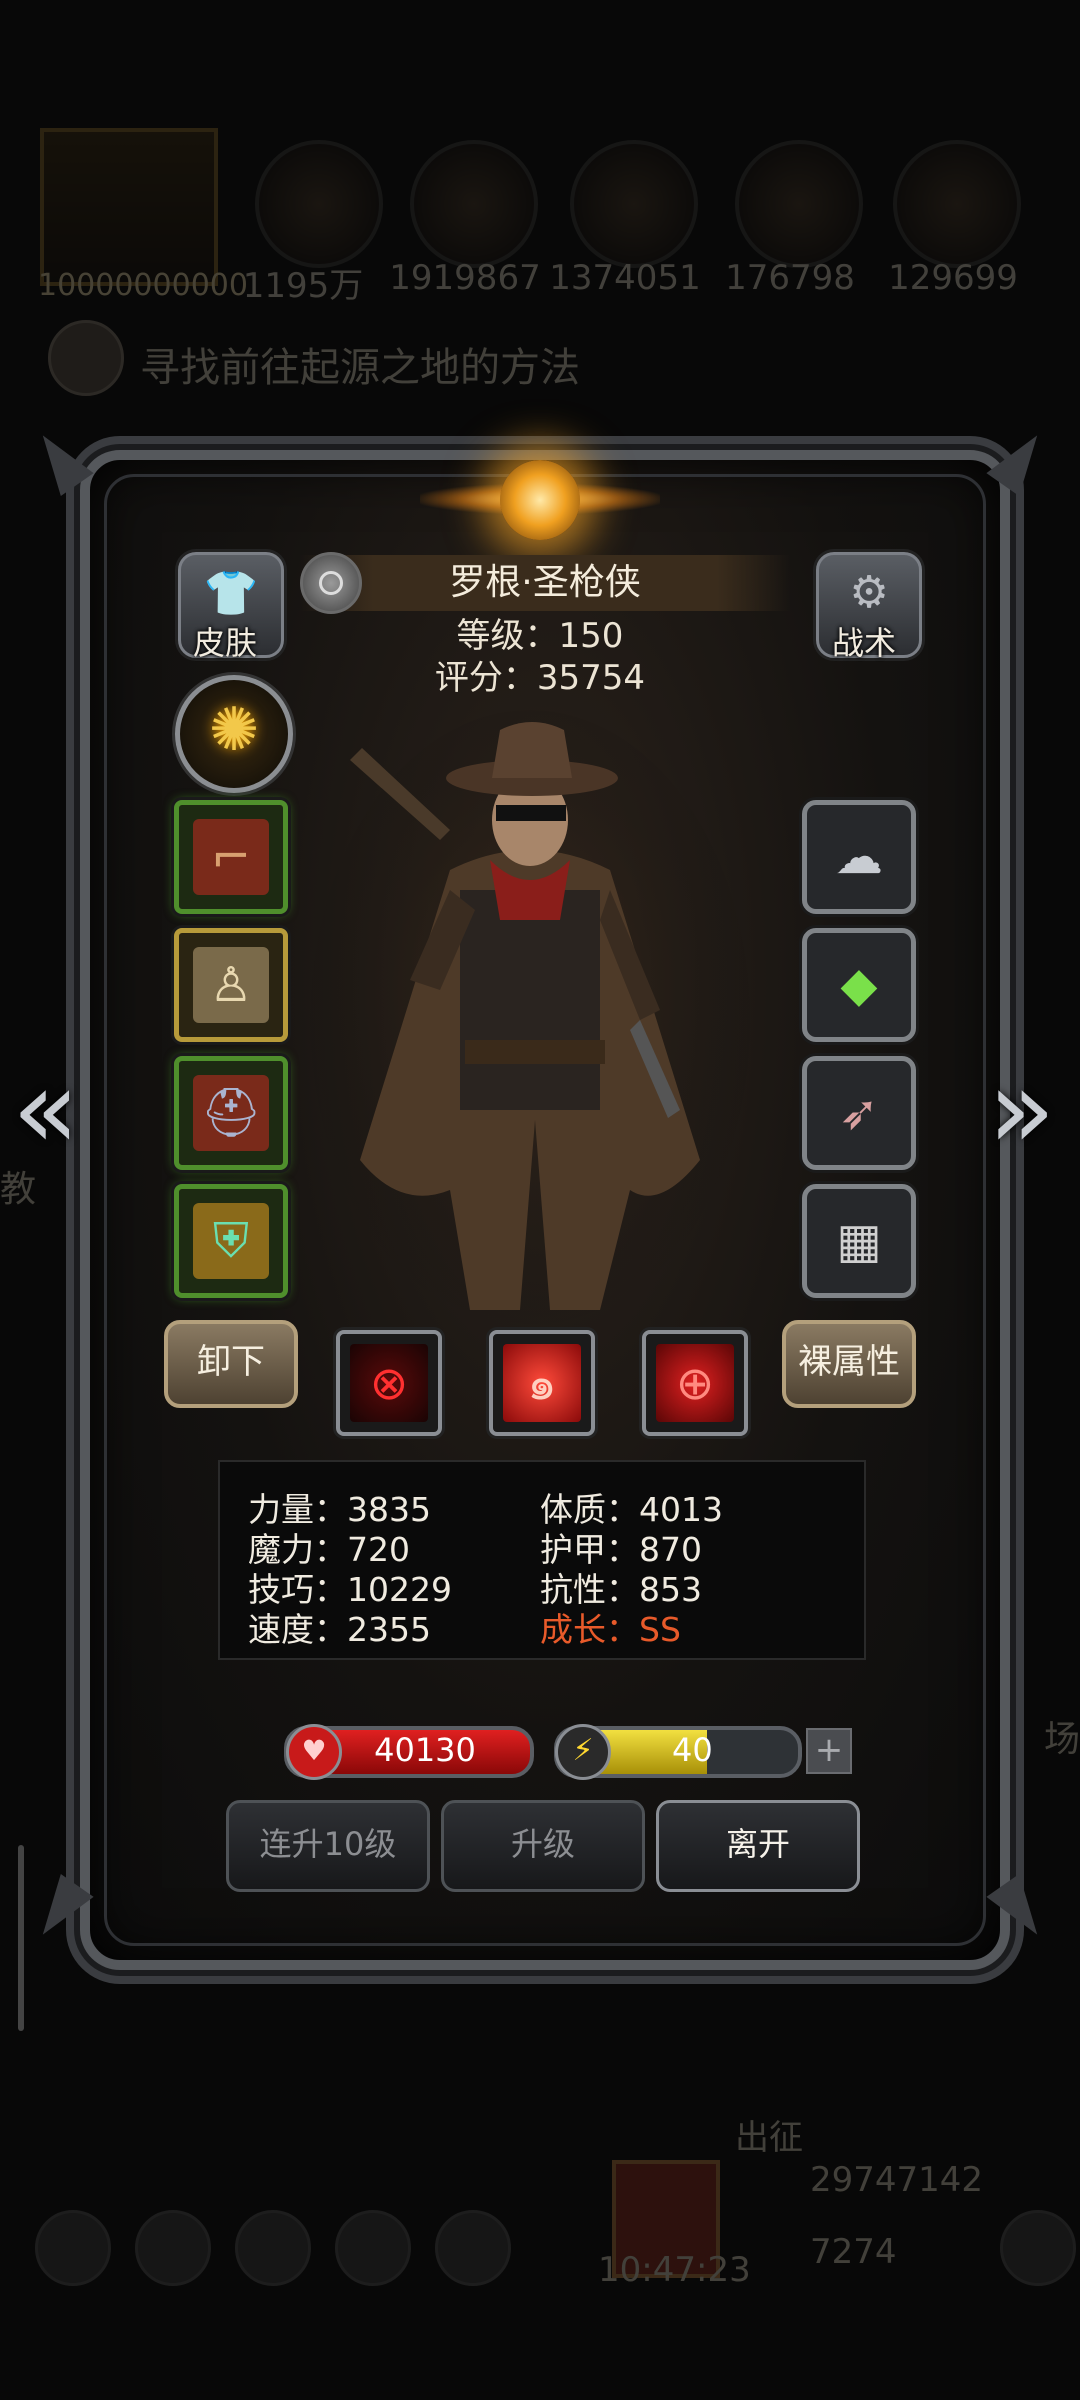  I want to click on robe-icon: ♙, so click(231, 985).